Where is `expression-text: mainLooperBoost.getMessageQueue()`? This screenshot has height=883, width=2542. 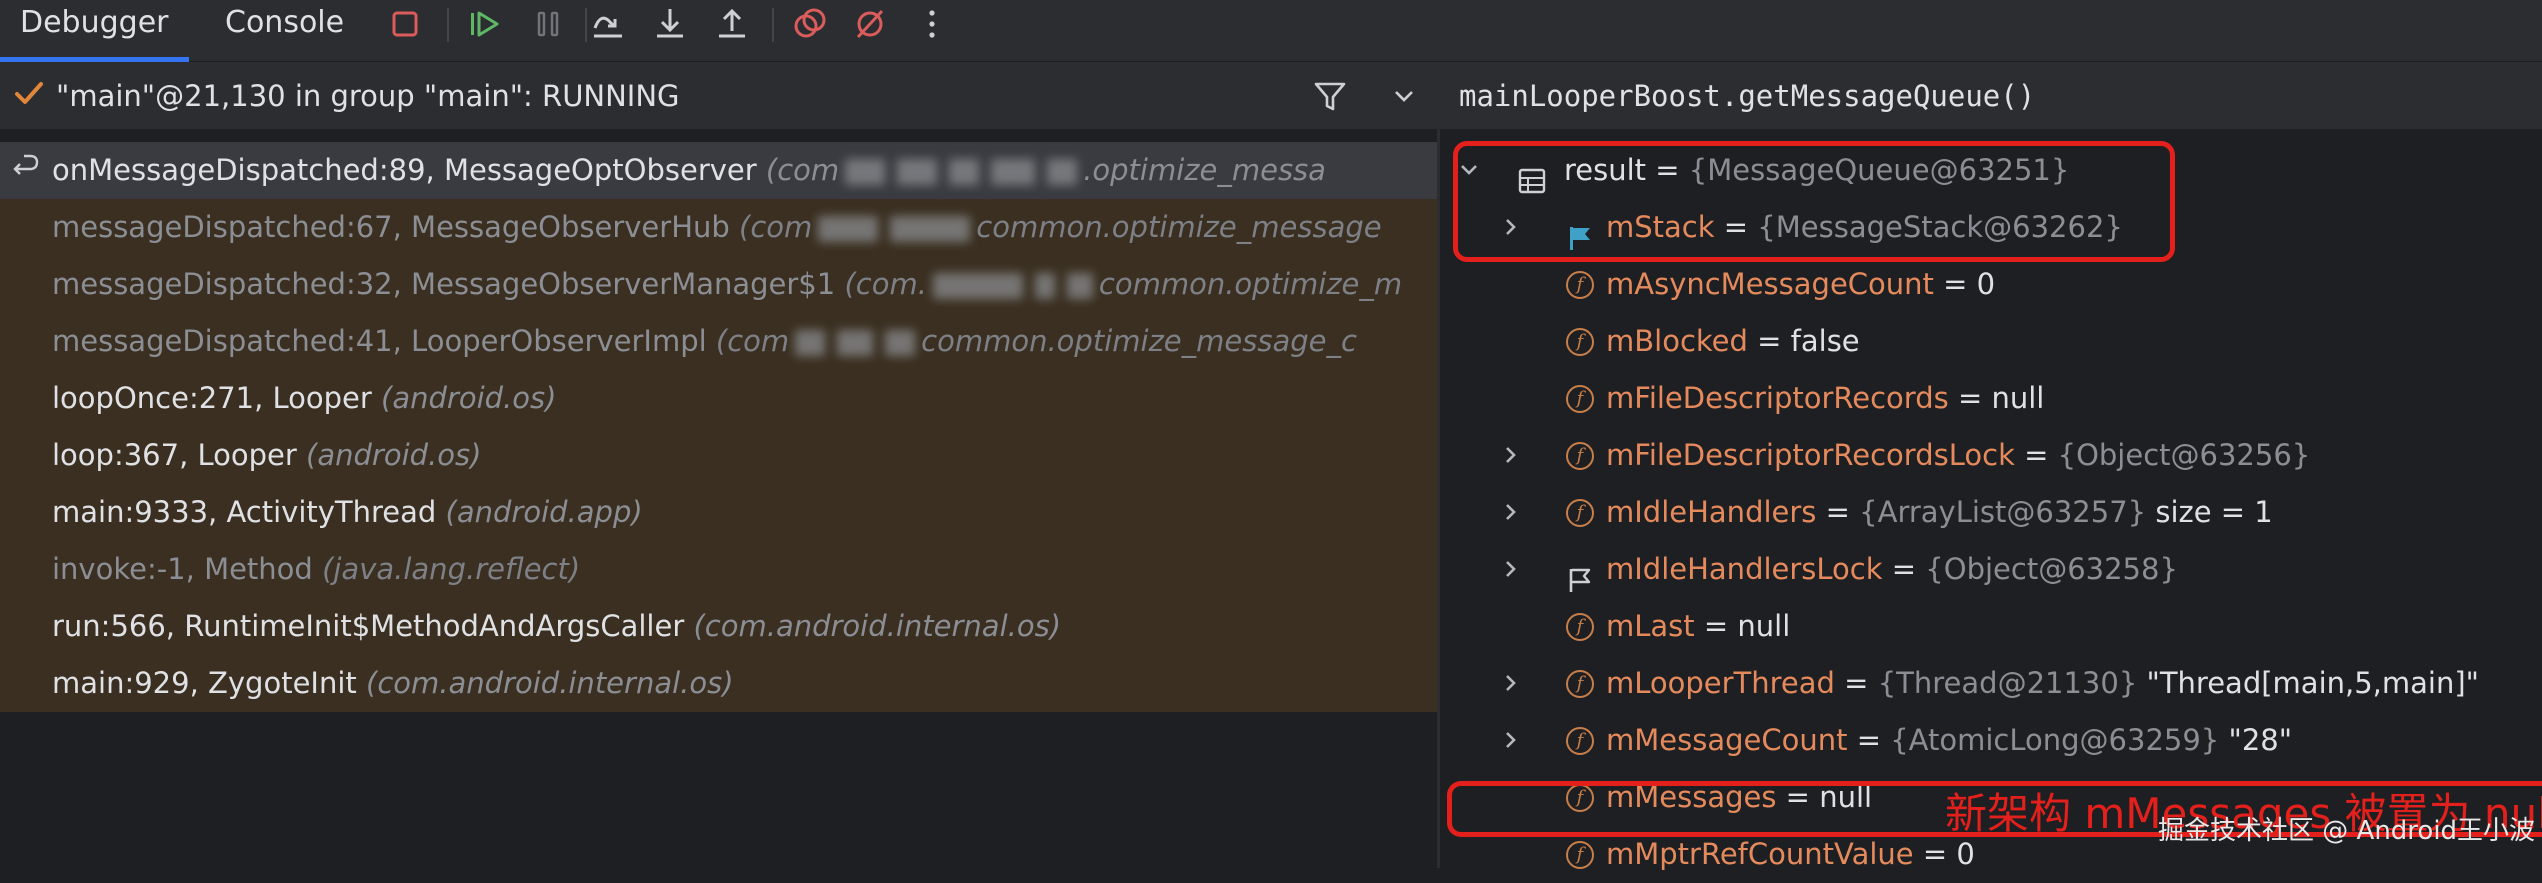 expression-text: mainLooperBoost.getMessageQueue() is located at coordinates (1747, 96).